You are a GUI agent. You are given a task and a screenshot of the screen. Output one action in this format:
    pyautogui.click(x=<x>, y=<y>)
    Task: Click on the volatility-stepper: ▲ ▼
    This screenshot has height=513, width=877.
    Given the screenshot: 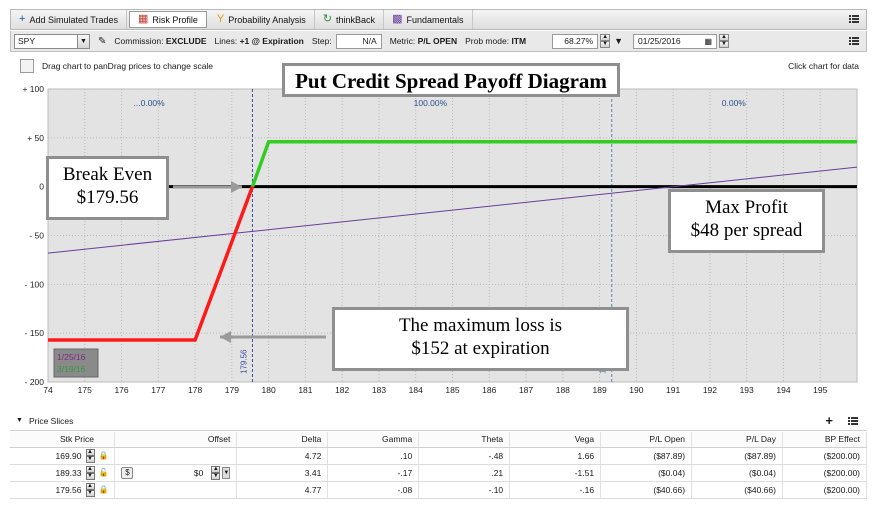 What is the action you would take?
    pyautogui.click(x=605, y=41)
    